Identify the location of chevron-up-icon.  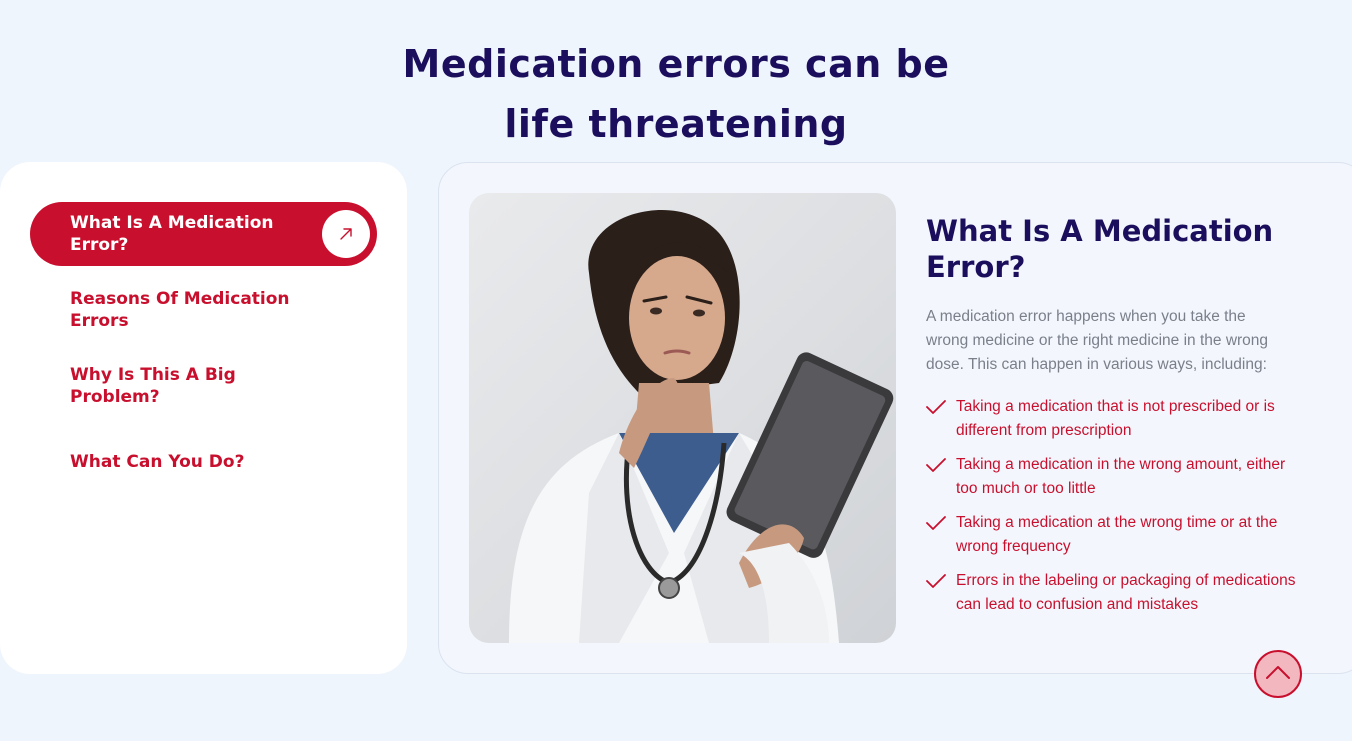
(1278, 674).